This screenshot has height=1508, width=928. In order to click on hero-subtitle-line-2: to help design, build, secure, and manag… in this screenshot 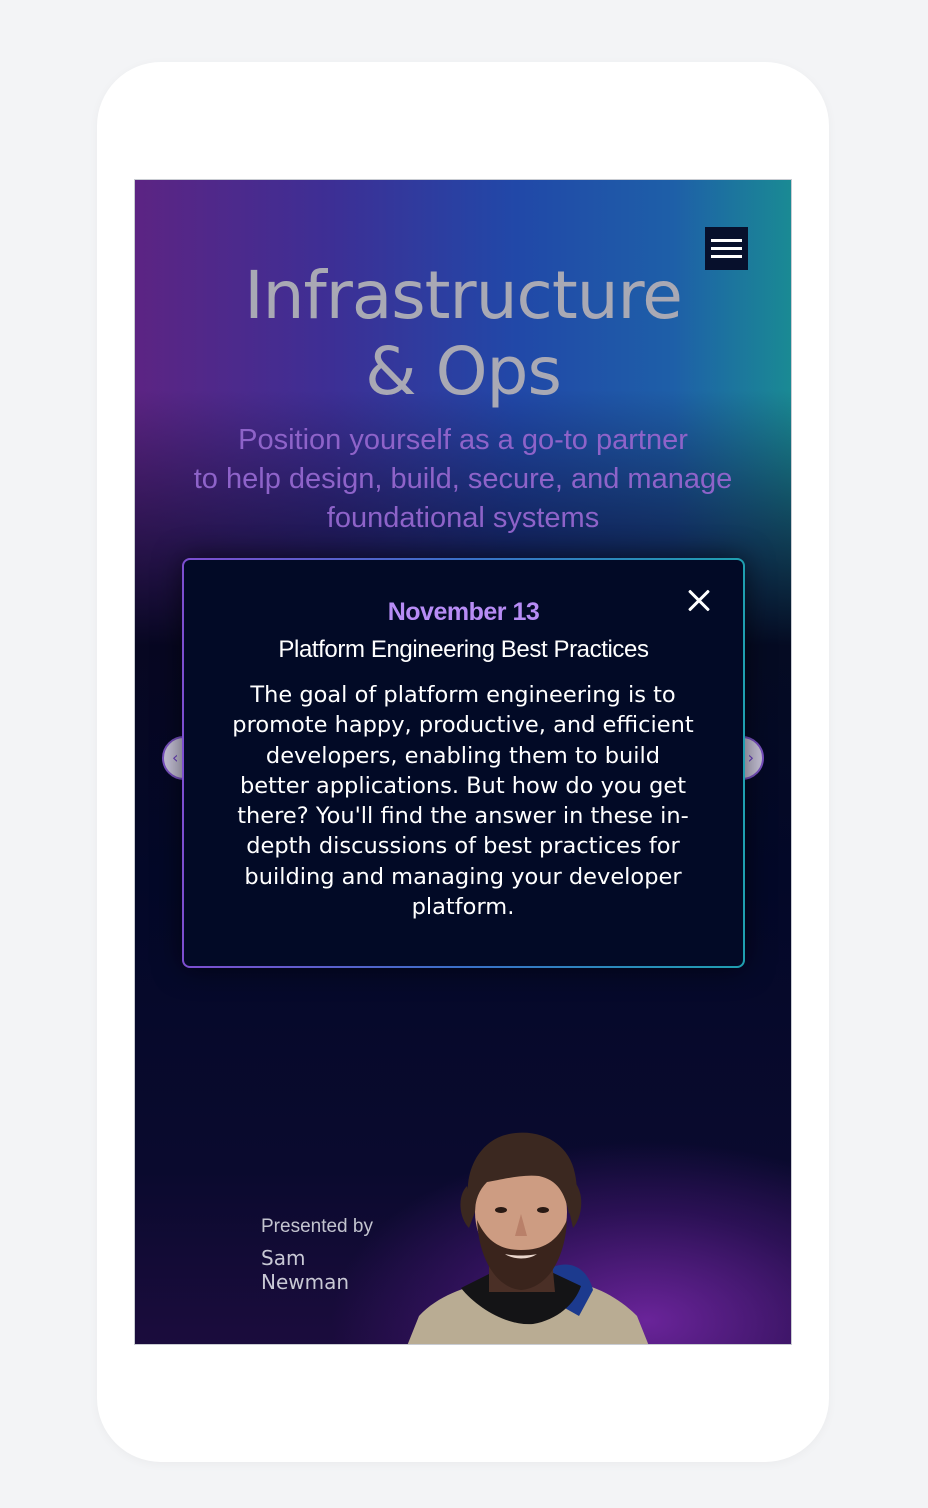, I will do `click(463, 479)`.